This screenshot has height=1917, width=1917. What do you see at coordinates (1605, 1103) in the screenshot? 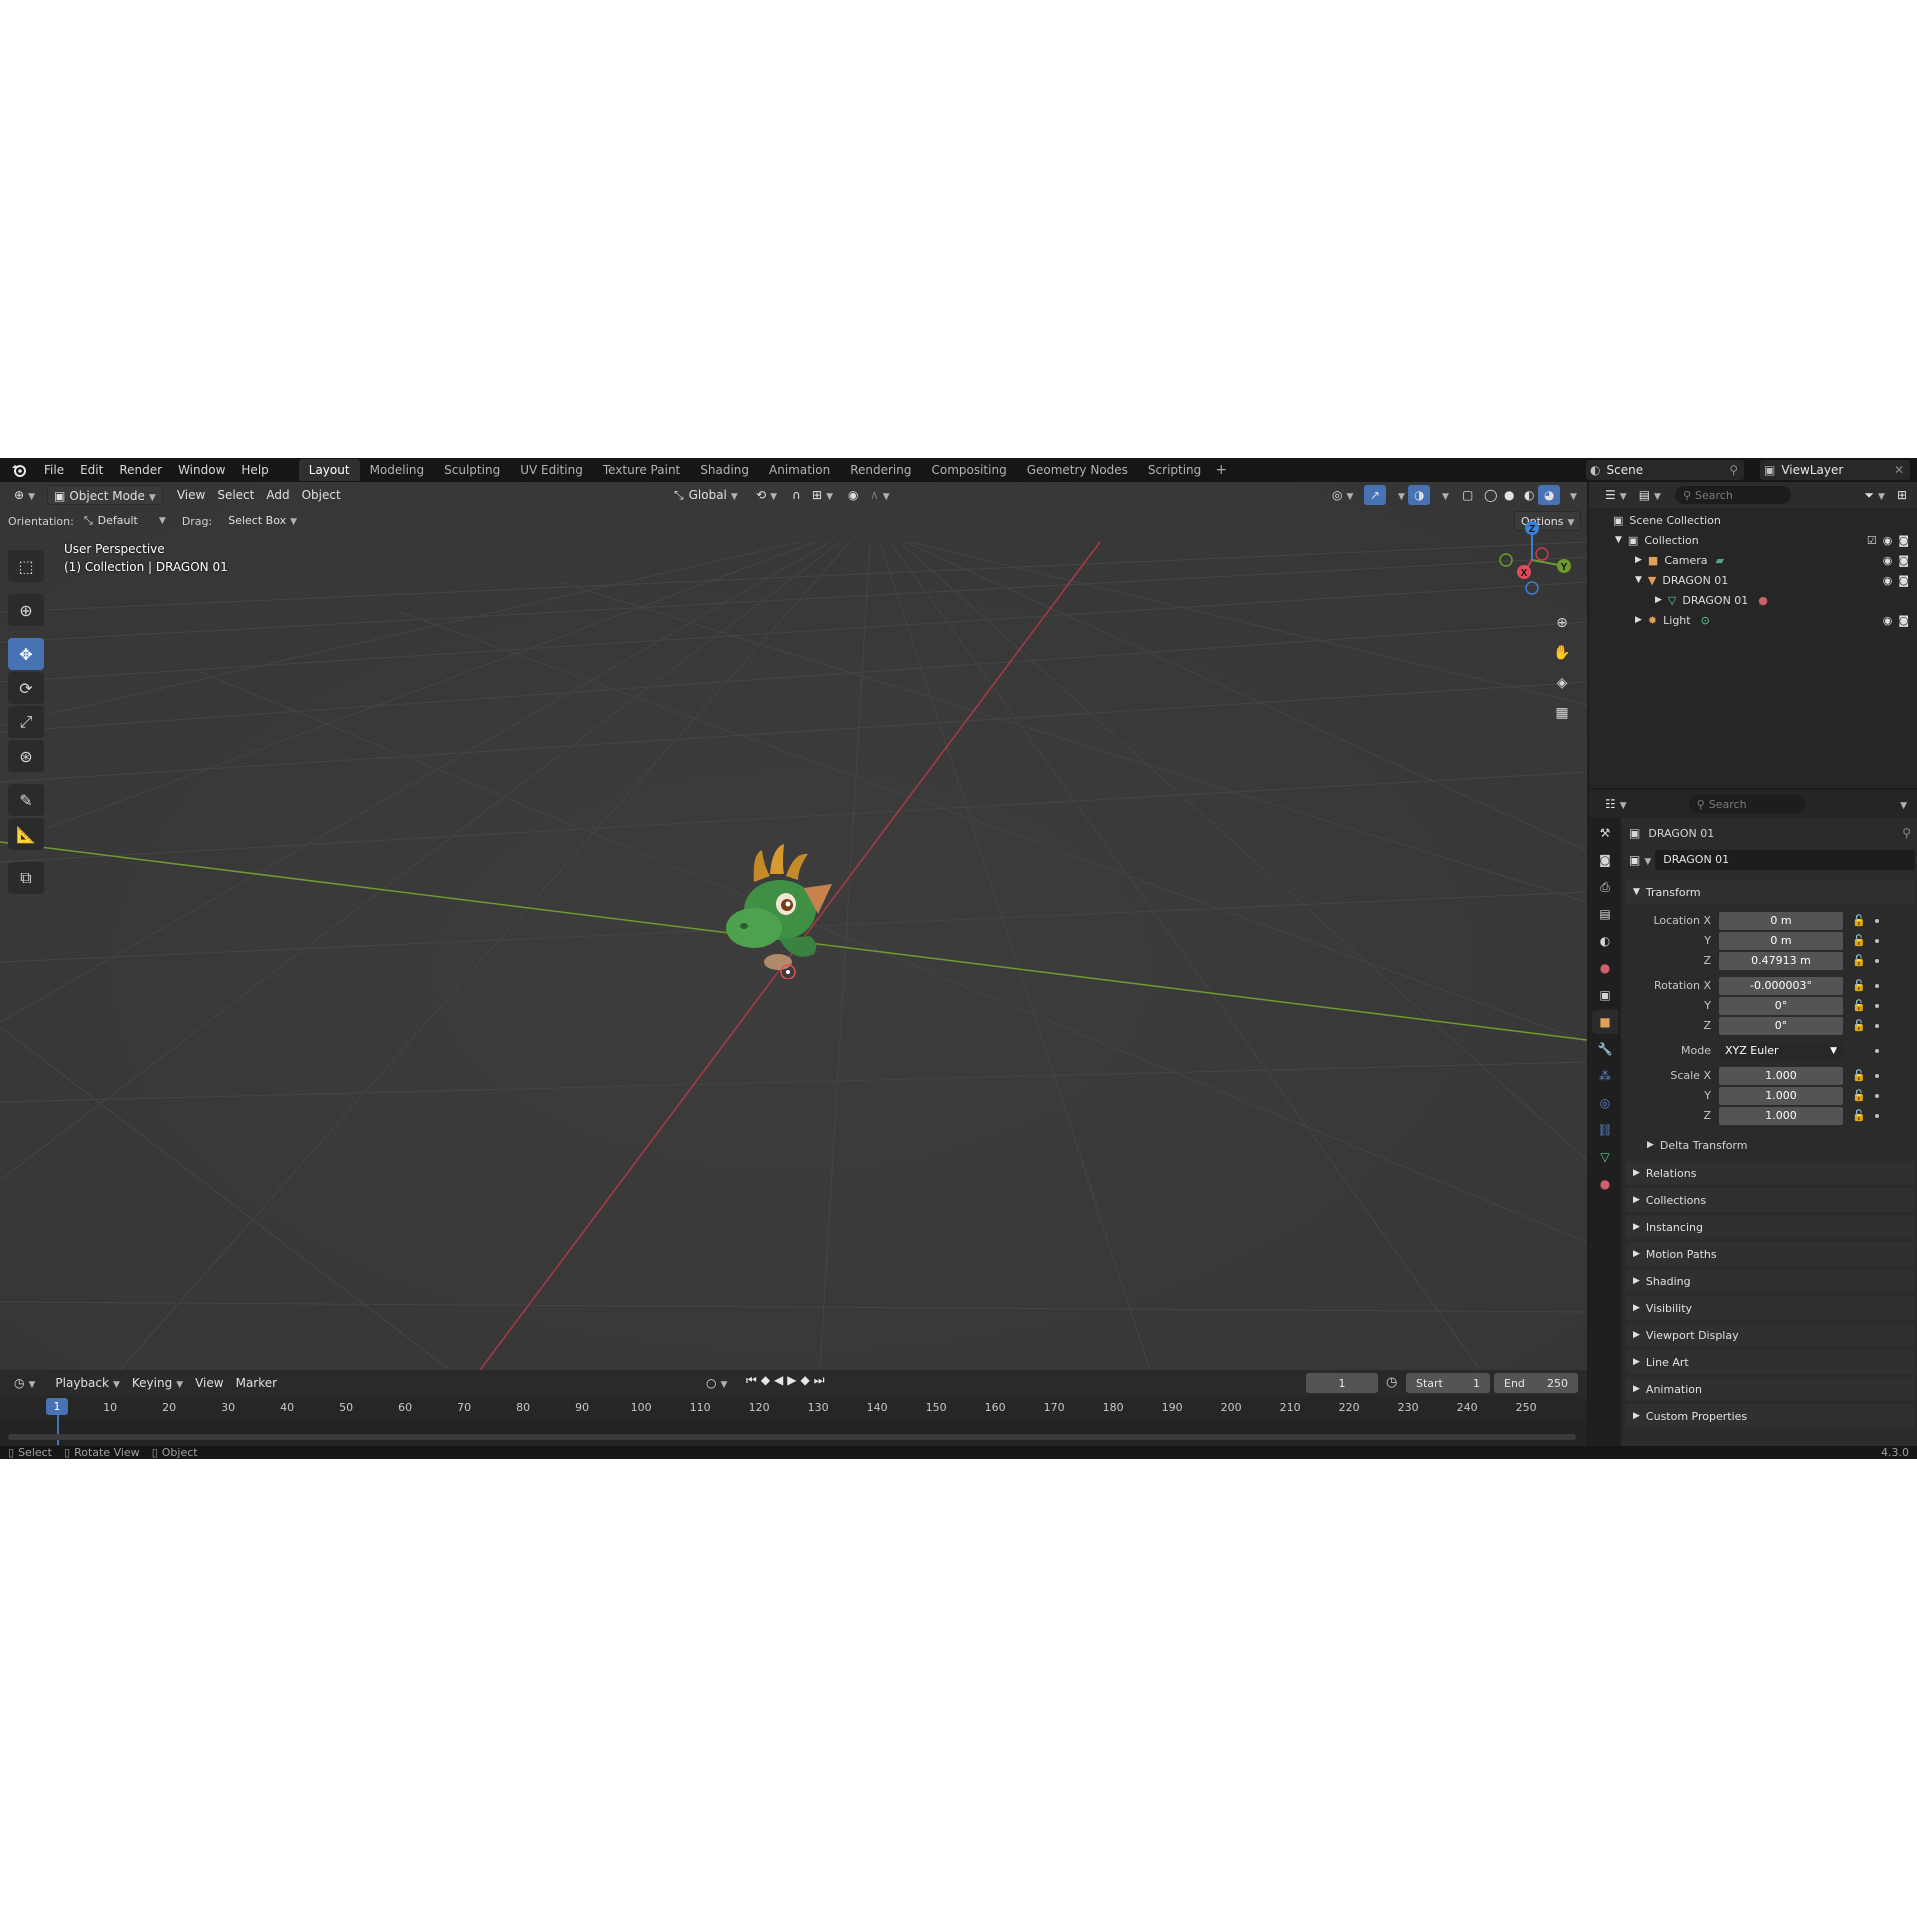
I see `tab-physics: ◎` at bounding box center [1605, 1103].